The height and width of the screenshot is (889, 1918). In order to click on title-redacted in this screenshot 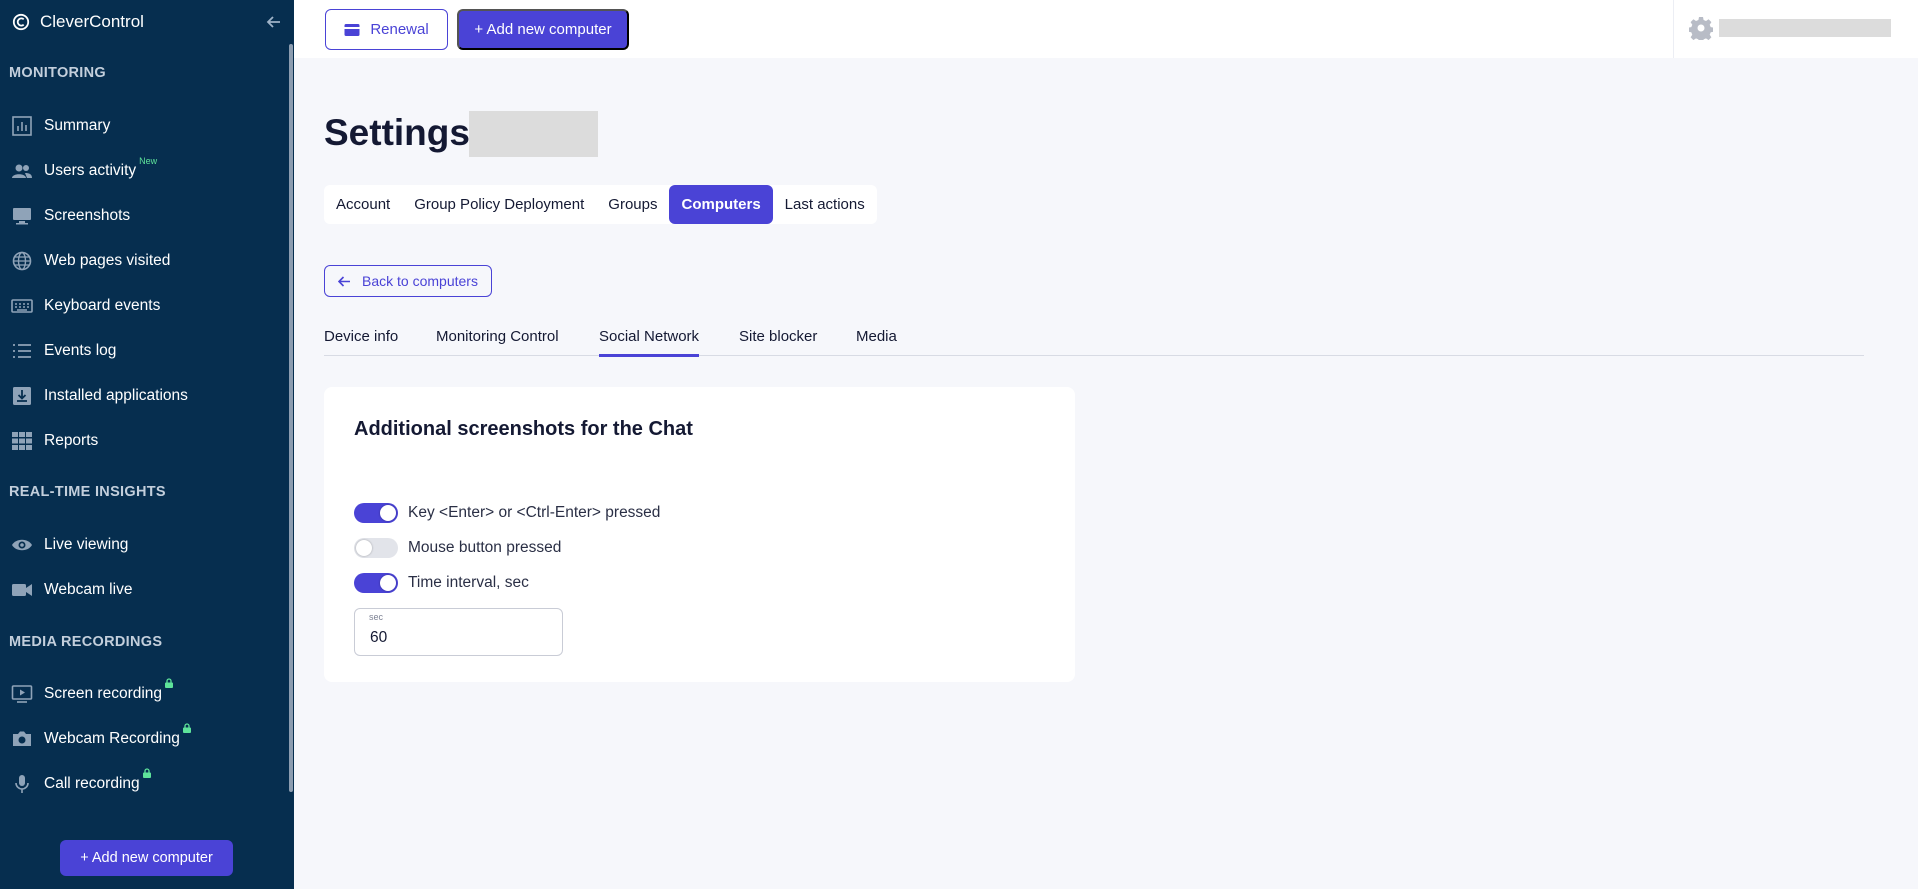, I will do `click(533, 134)`.